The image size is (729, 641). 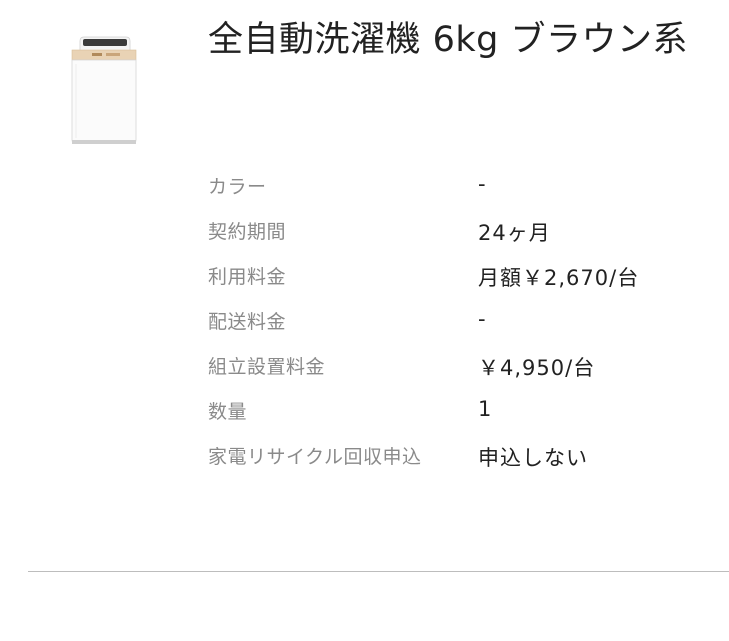 What do you see at coordinates (378, 571) in the screenshot?
I see `section-divider` at bounding box center [378, 571].